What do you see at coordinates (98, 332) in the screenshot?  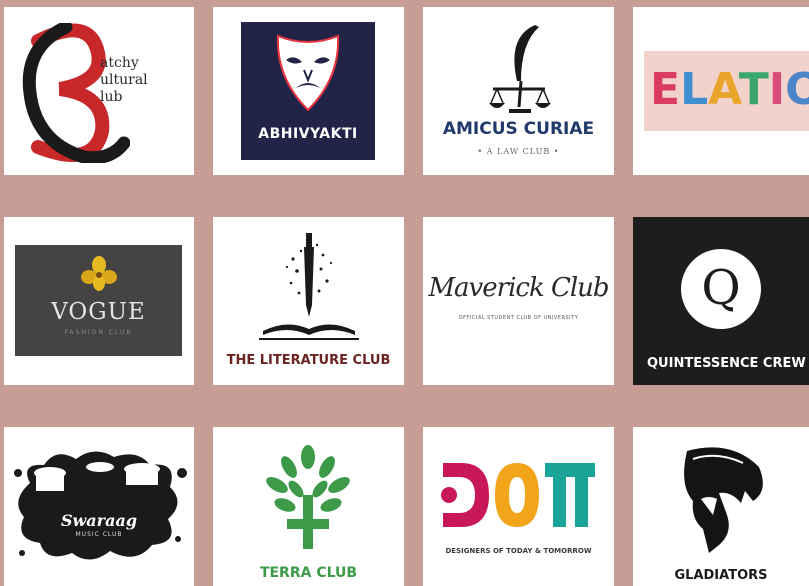 I see `vogue-sub: FASHION CLUB` at bounding box center [98, 332].